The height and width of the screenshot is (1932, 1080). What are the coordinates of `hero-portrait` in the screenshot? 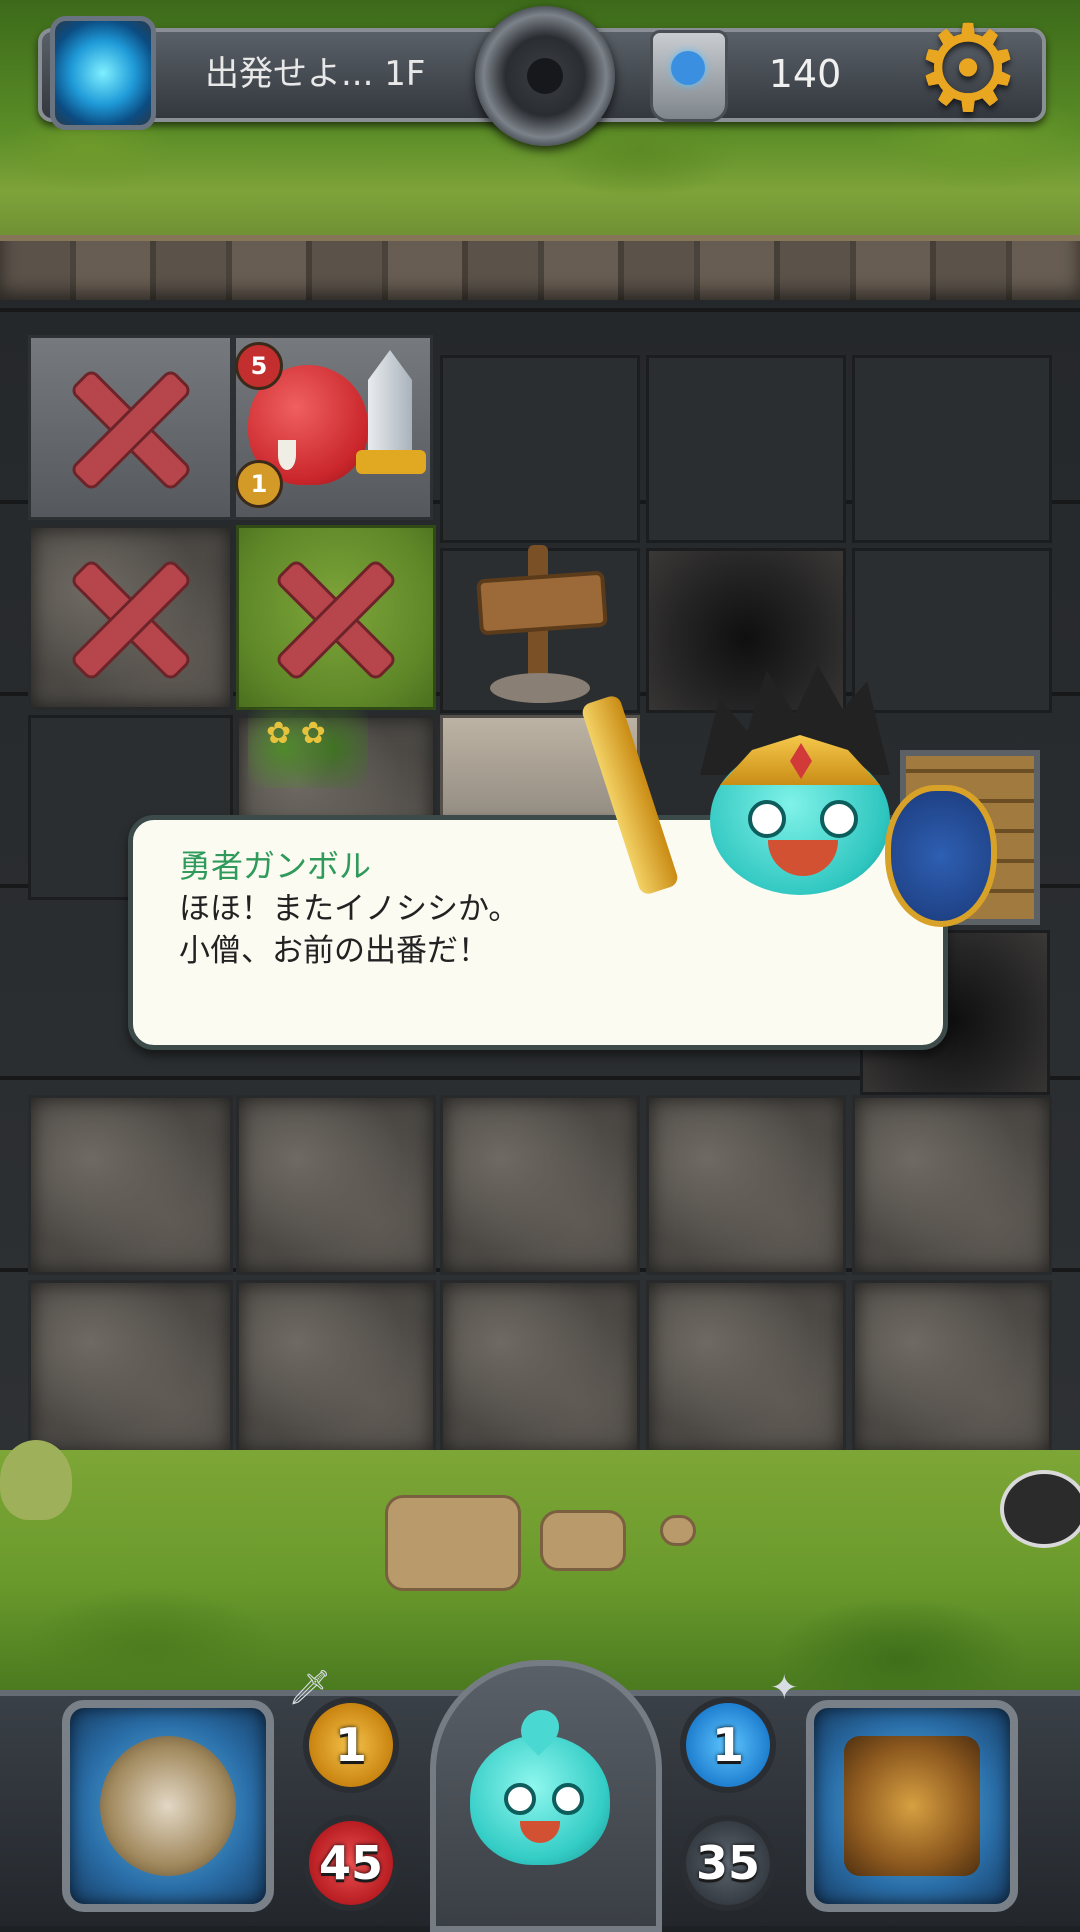 It's located at (788, 796).